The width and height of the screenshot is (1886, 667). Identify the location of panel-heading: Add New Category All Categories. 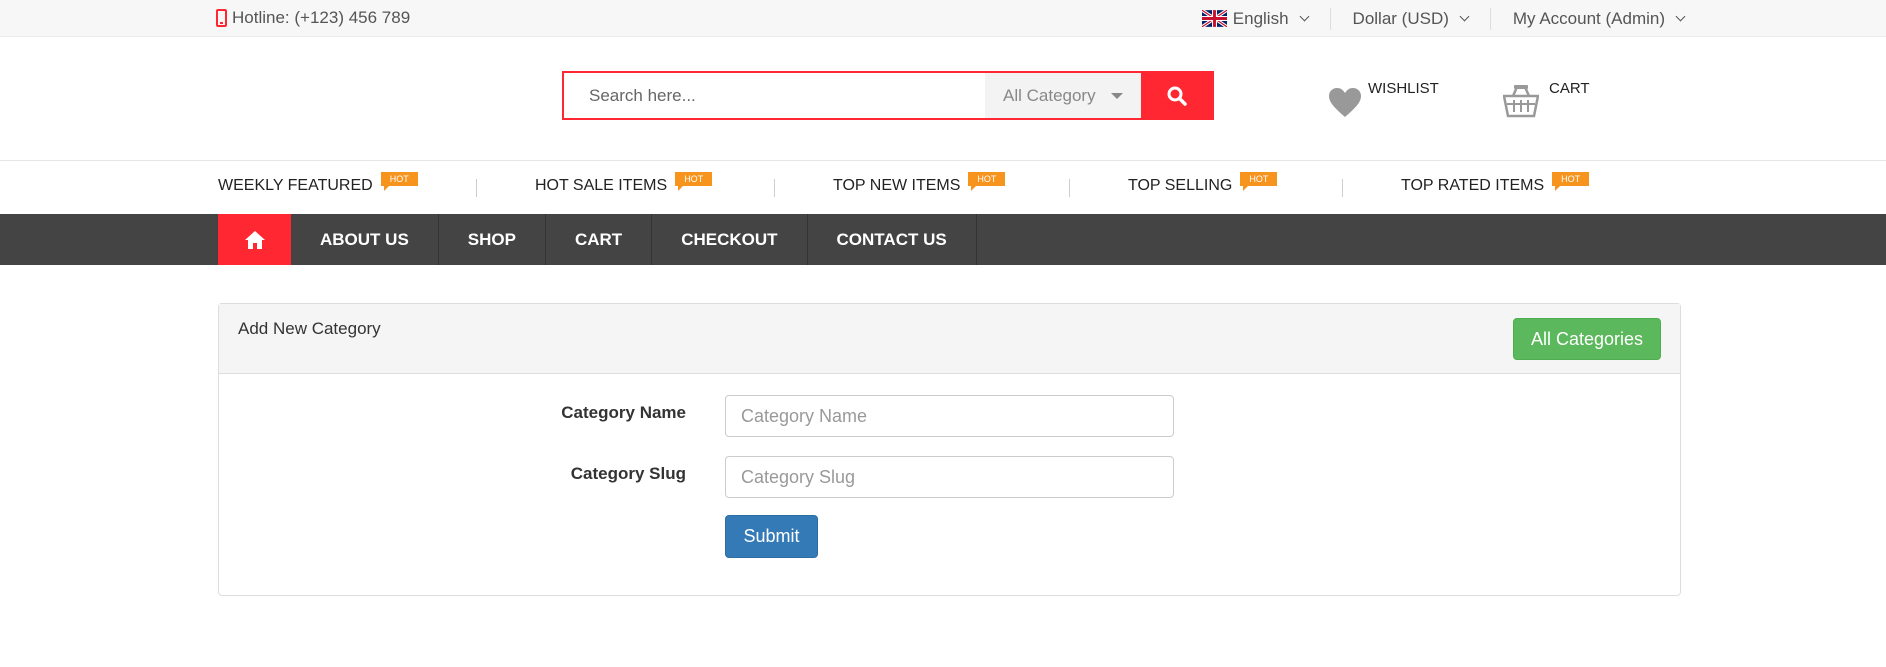
(949, 339).